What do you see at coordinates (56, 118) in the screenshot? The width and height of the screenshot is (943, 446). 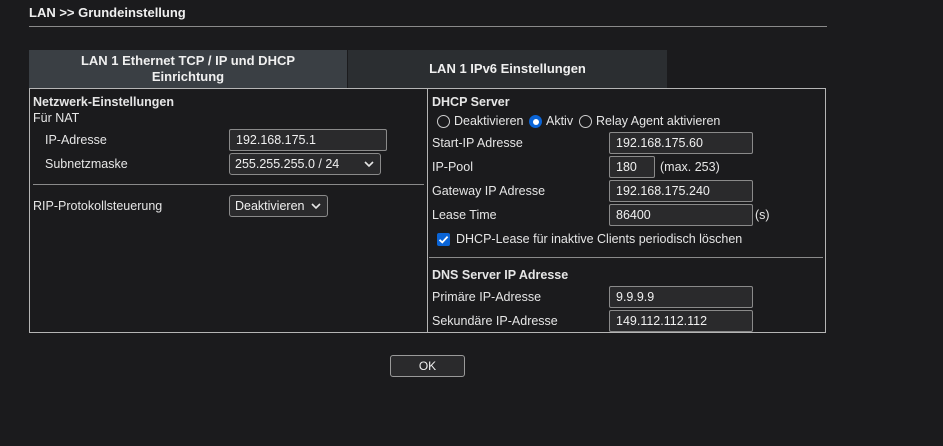 I see `nat-label: Für NAT` at bounding box center [56, 118].